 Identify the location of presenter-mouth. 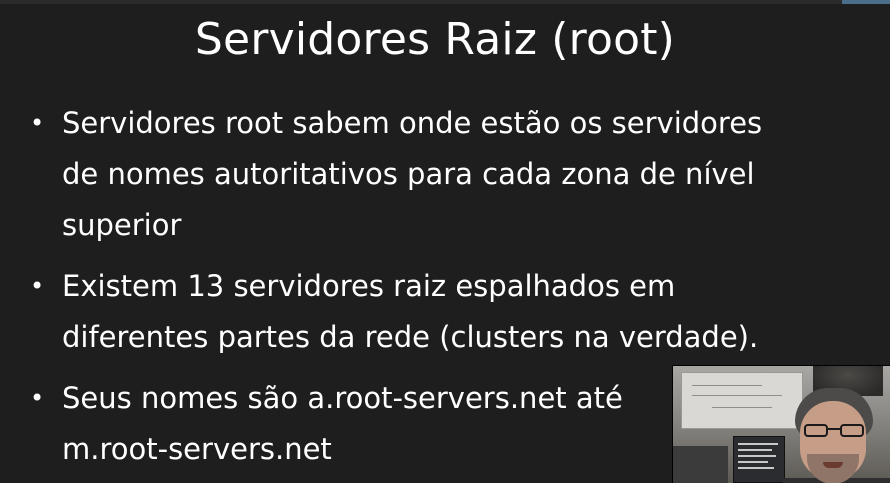
(833, 465).